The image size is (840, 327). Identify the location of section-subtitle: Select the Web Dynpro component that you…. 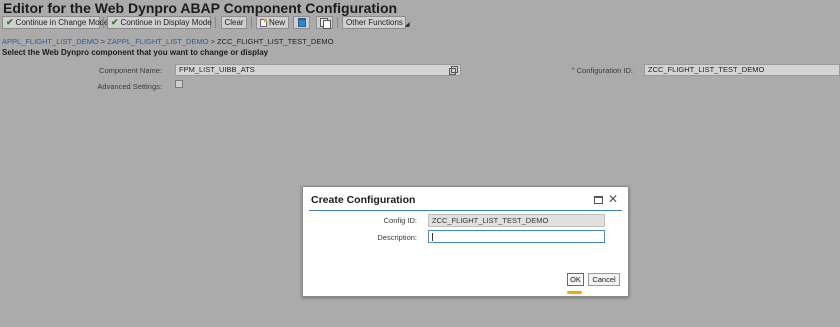
(135, 52).